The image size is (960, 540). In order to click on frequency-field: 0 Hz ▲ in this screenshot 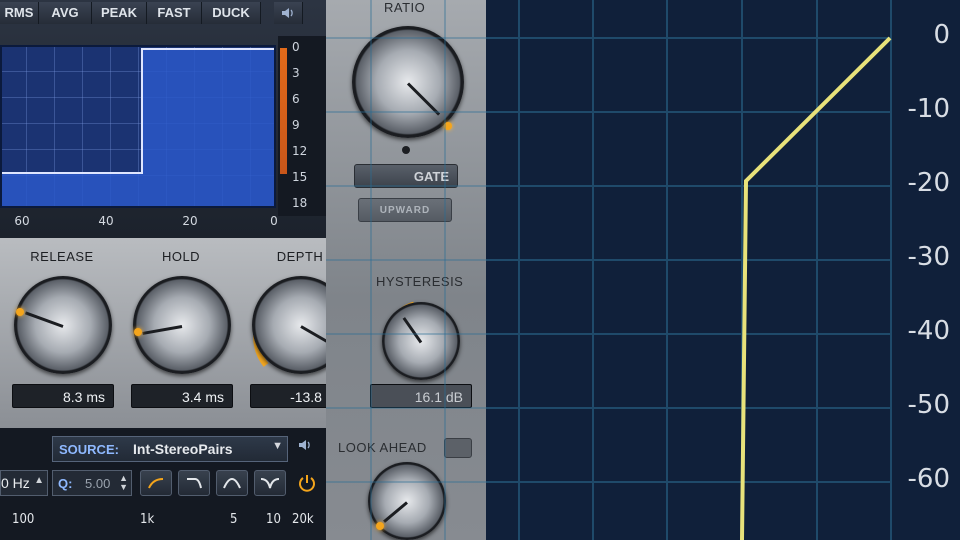, I will do `click(24, 483)`.